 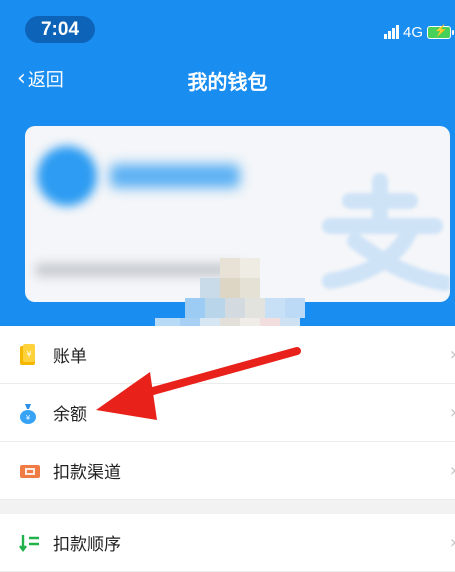 What do you see at coordinates (175, 176) in the screenshot?
I see `account-name-blurred` at bounding box center [175, 176].